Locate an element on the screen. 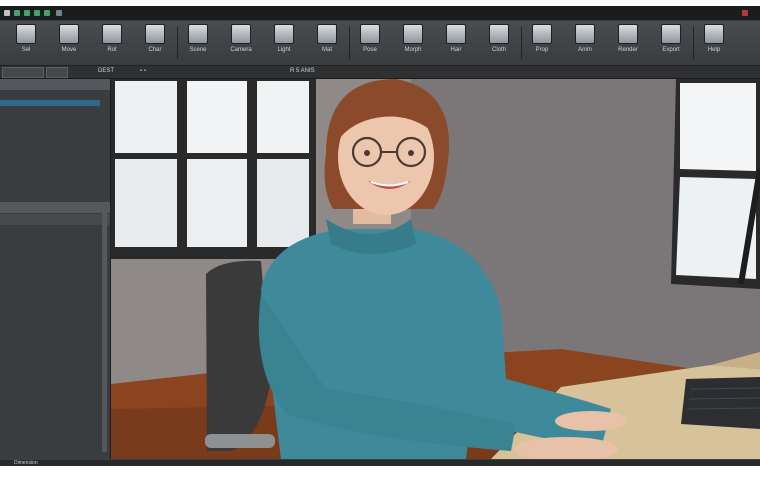  status-bar: Dimension is located at coordinates (380, 462).